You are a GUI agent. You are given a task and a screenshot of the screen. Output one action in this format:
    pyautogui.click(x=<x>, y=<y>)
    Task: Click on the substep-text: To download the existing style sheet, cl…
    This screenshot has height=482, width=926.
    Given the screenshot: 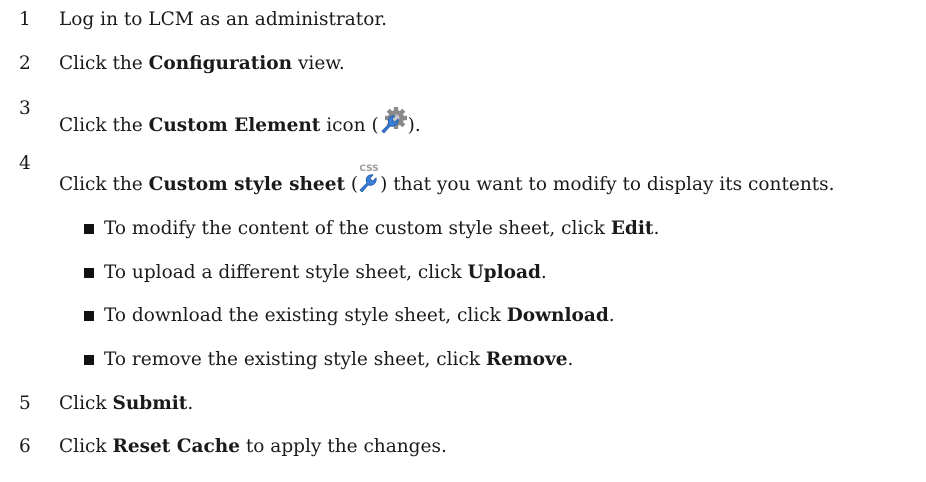 What is the action you would take?
    pyautogui.click(x=359, y=315)
    